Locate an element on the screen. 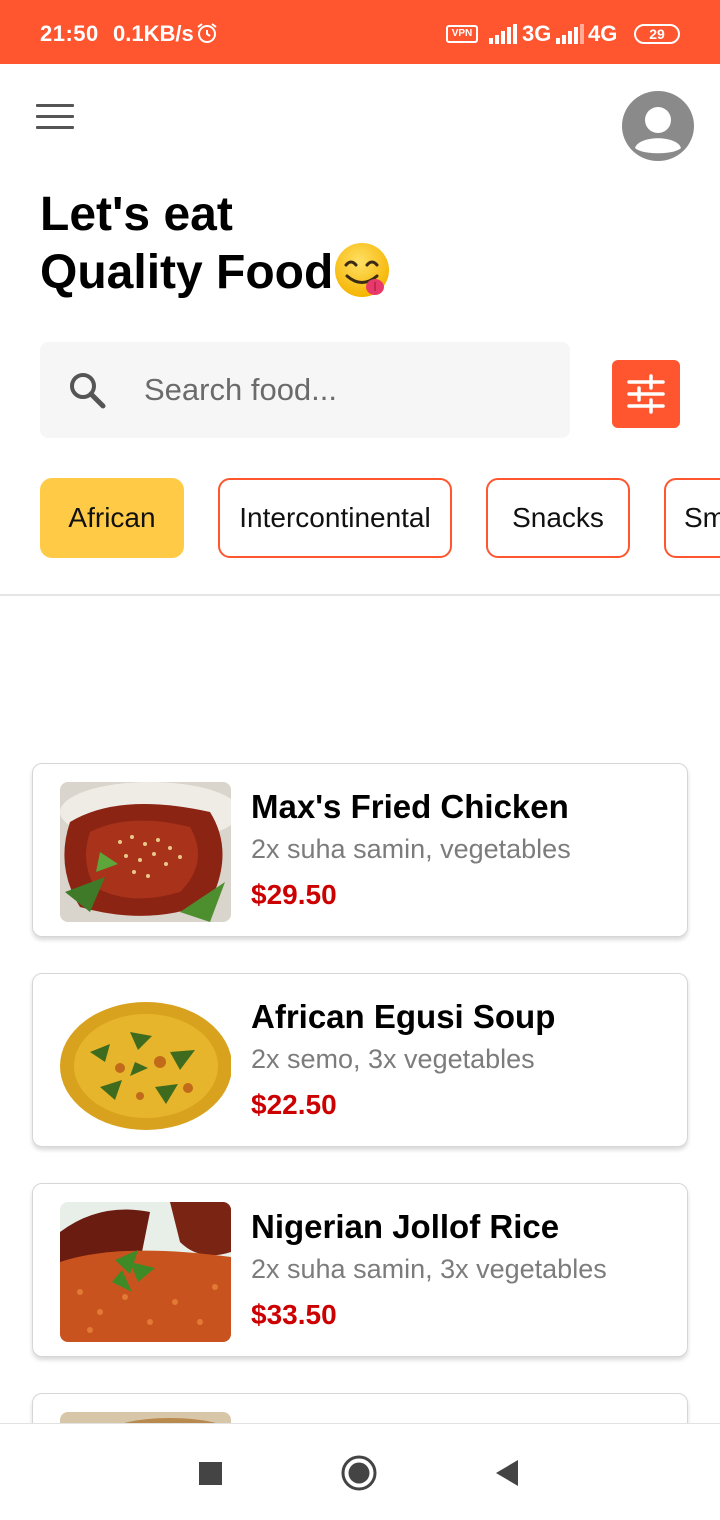 Image resolution: width=720 pixels, height=1520 pixels. category-label: Snacks is located at coordinates (558, 517).